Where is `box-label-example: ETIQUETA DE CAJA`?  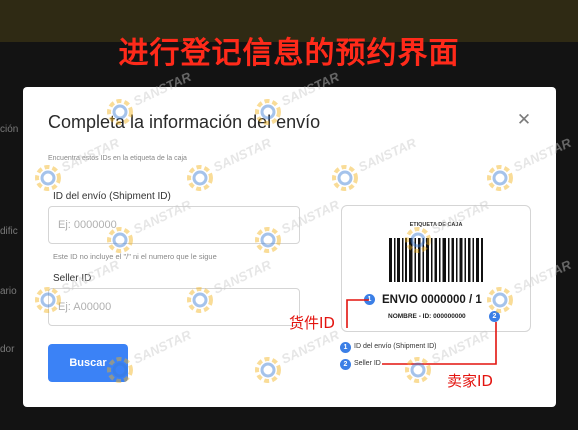 box-label-example: ETIQUETA DE CAJA is located at coordinates (436, 268).